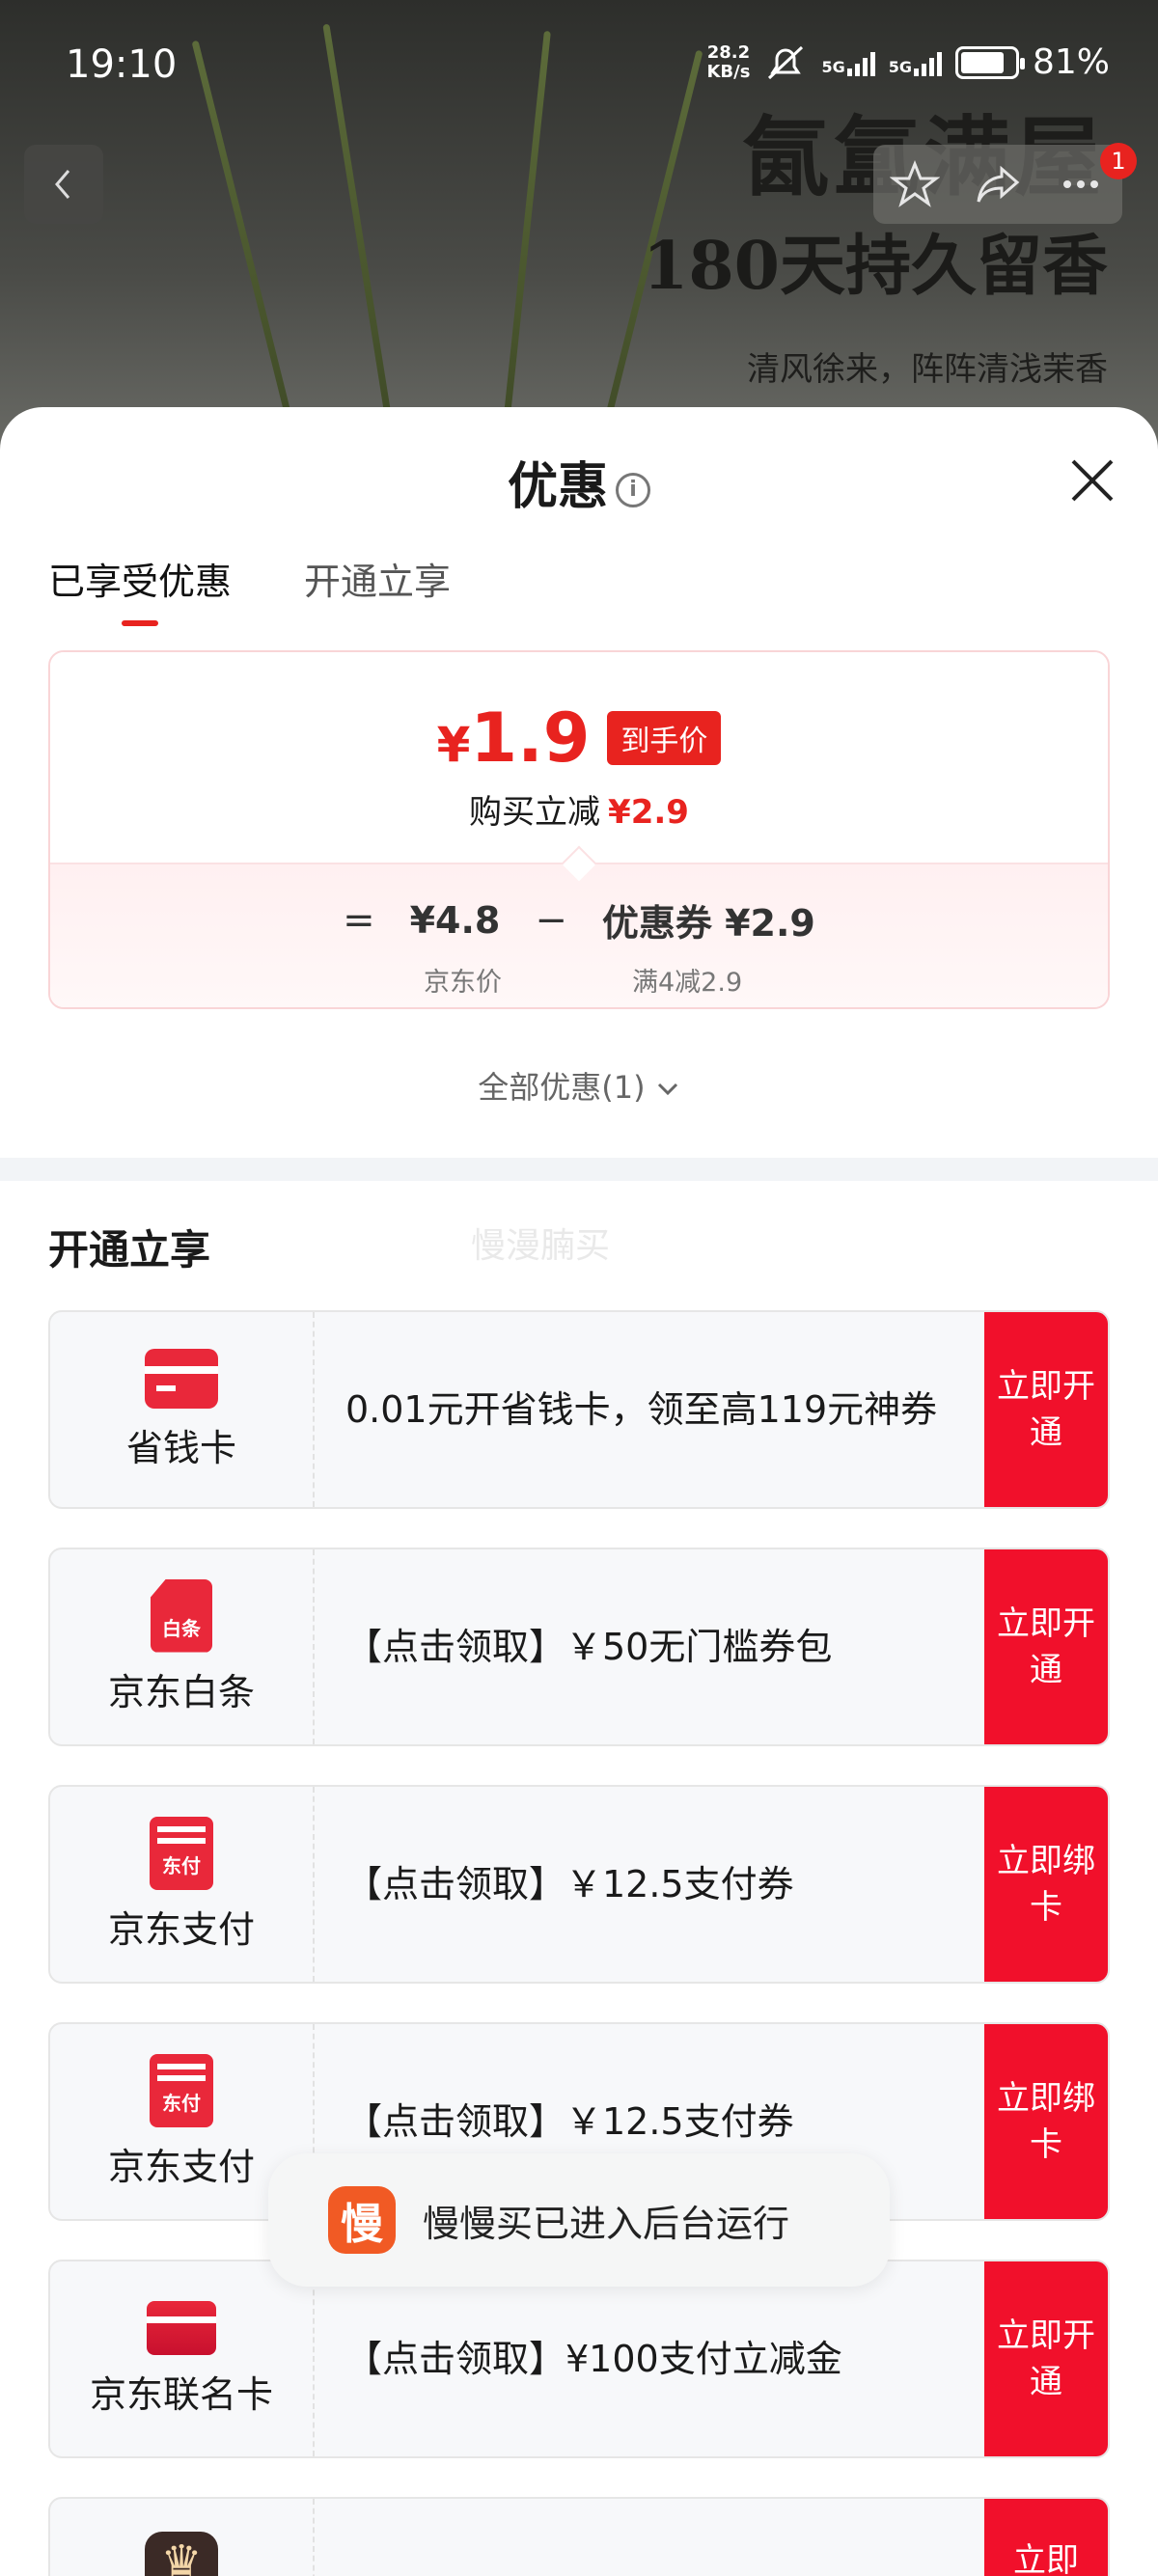 The image size is (1158, 2576). Describe the element at coordinates (633, 490) in the screenshot. I see `info-icon: i` at that location.